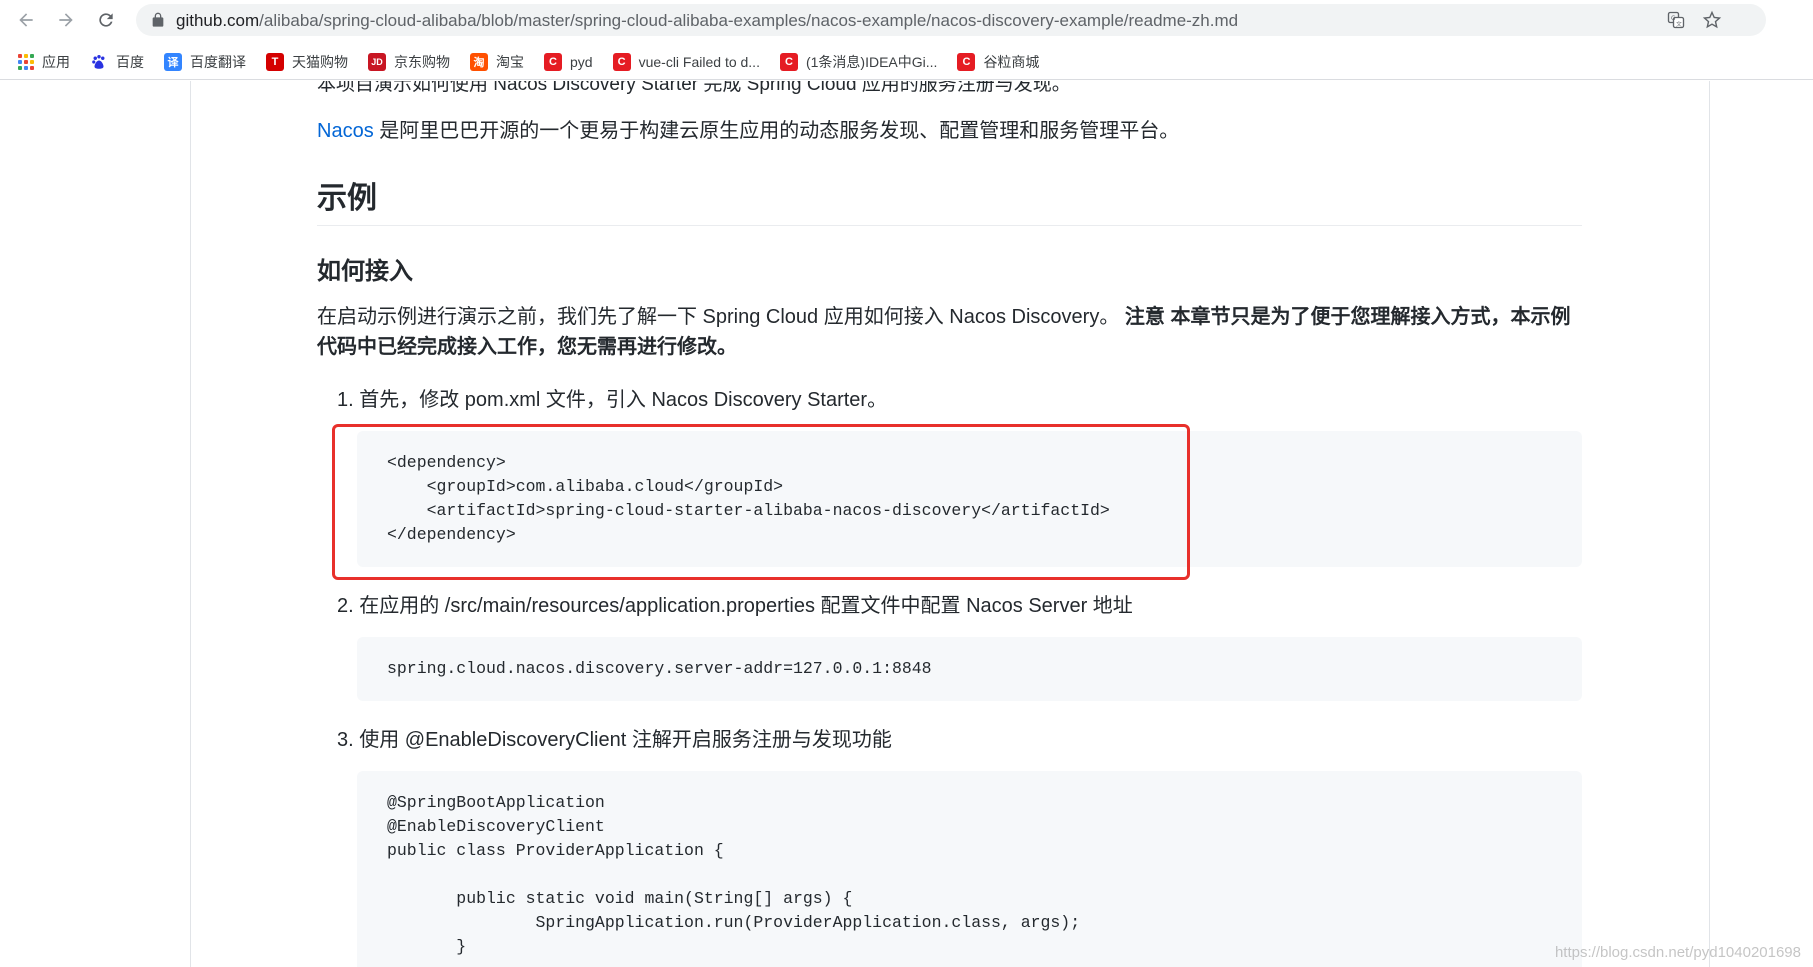 This screenshot has width=1813, height=967. I want to click on bookmark-item: 译 百度翻译, so click(205, 62).